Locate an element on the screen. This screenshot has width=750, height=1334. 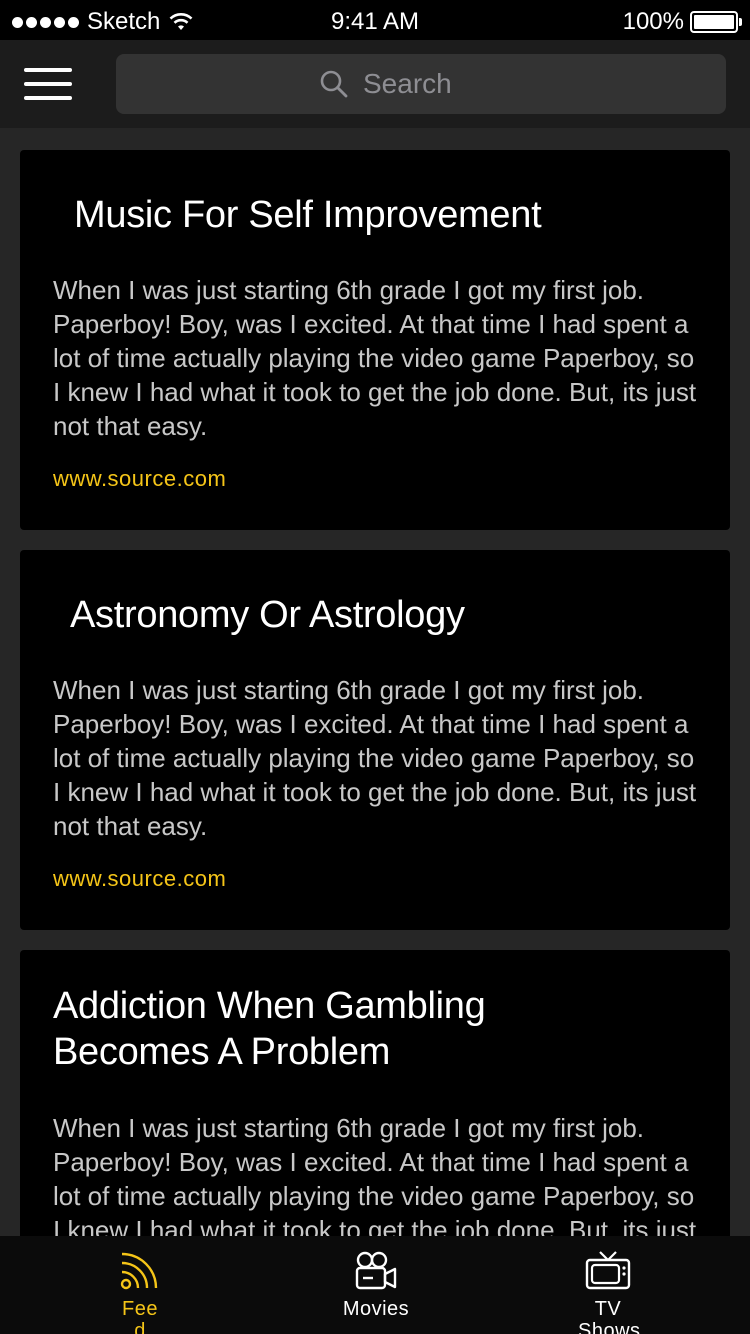
rss-feed-icon is located at coordinates (139, 1271).